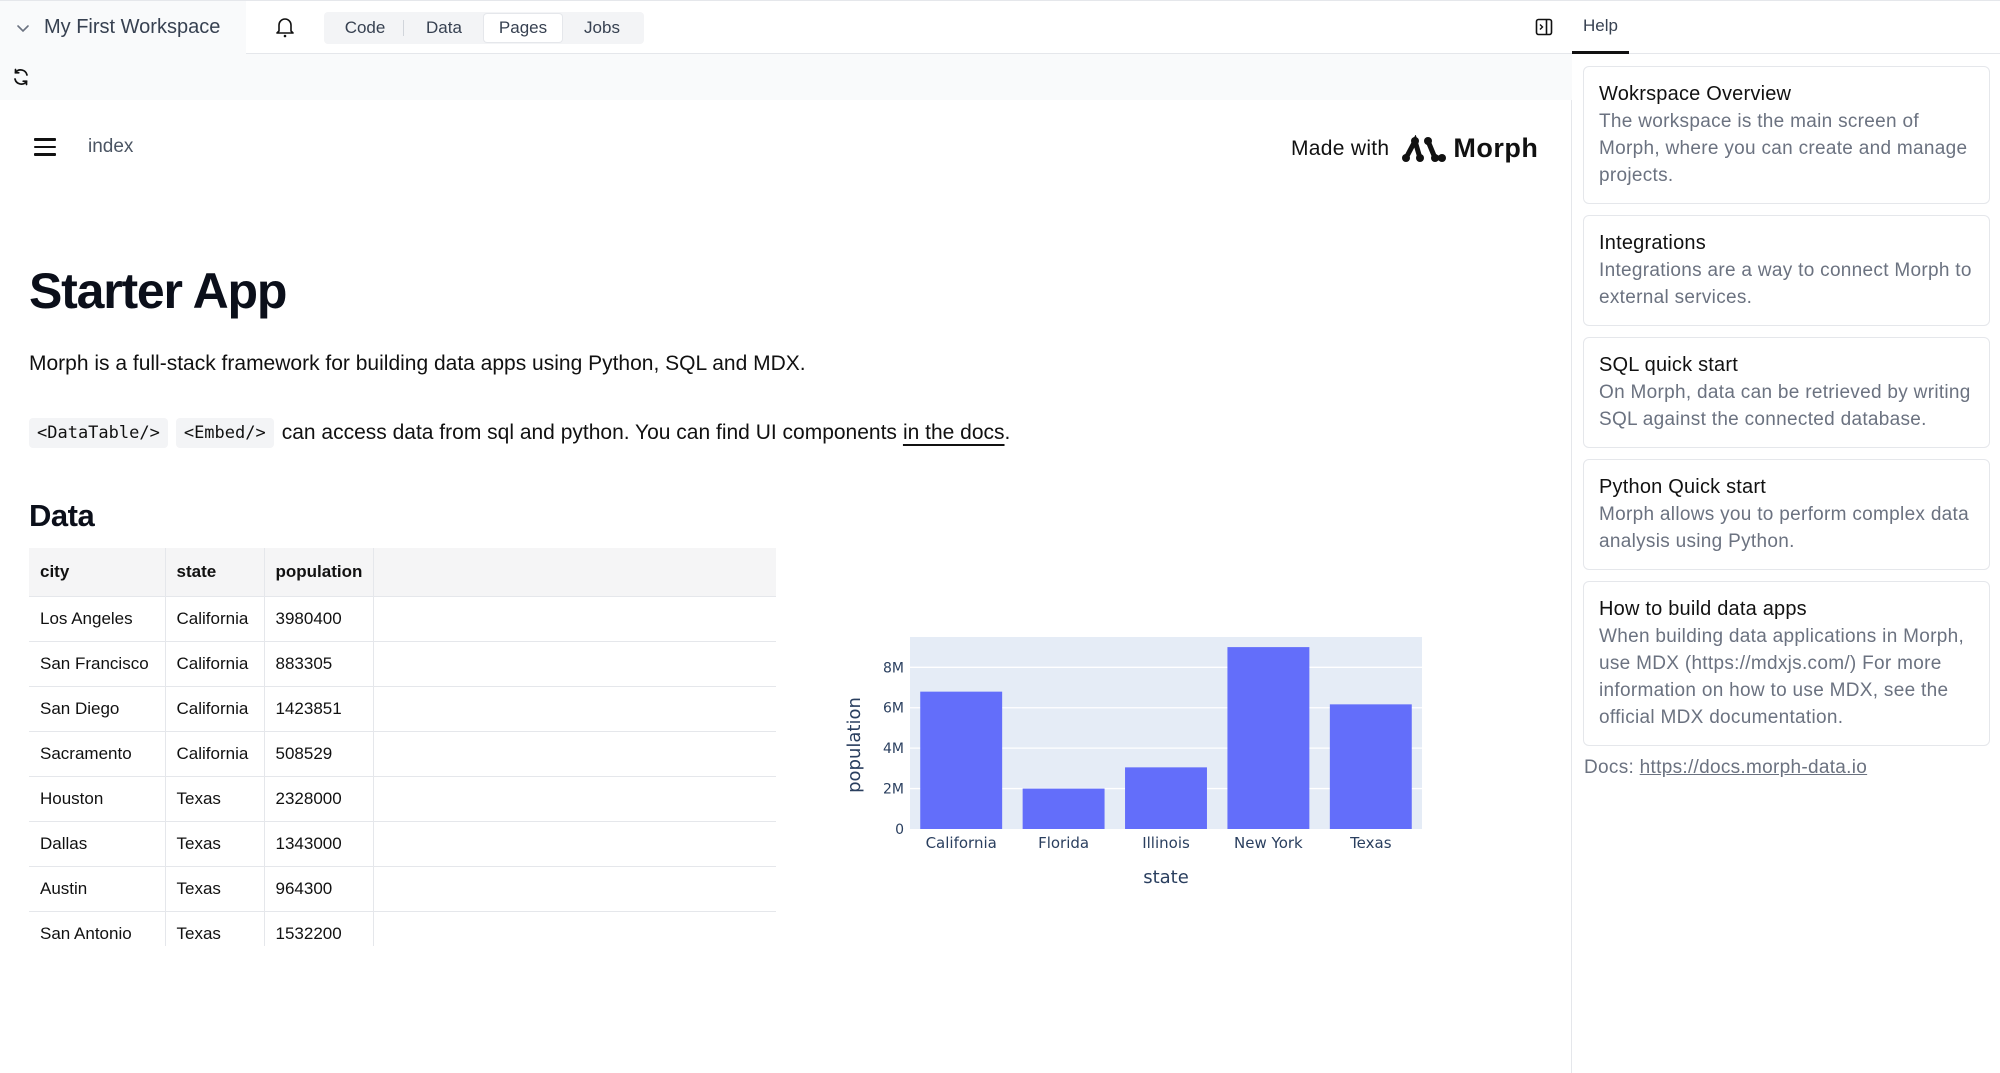  I want to click on cell-population: 964300, so click(319, 889).